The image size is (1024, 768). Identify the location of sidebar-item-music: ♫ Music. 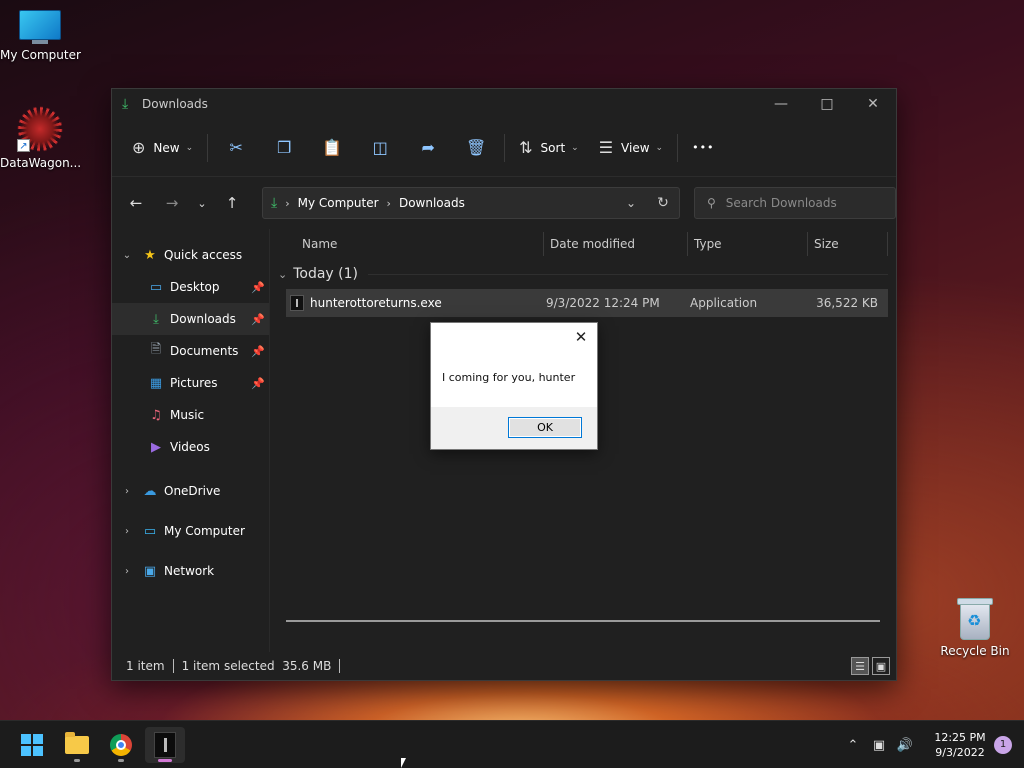
(190, 415).